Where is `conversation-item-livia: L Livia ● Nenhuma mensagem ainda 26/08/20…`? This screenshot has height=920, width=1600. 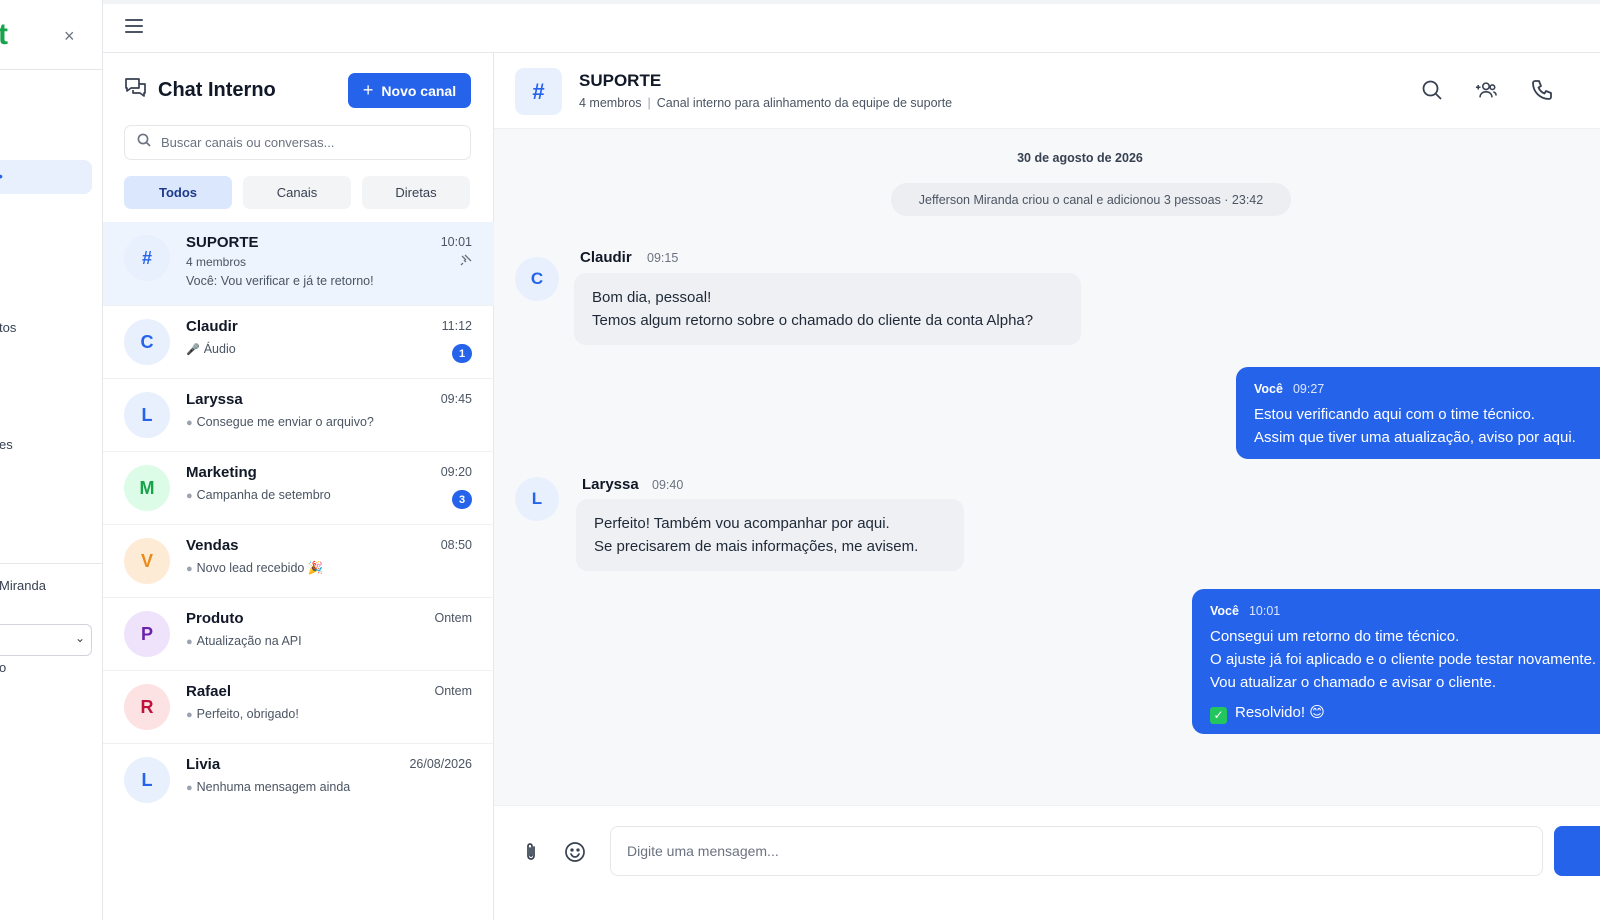
conversation-item-livia: L Livia ● Nenhuma mensagem ainda 26/08/20… is located at coordinates (298, 780).